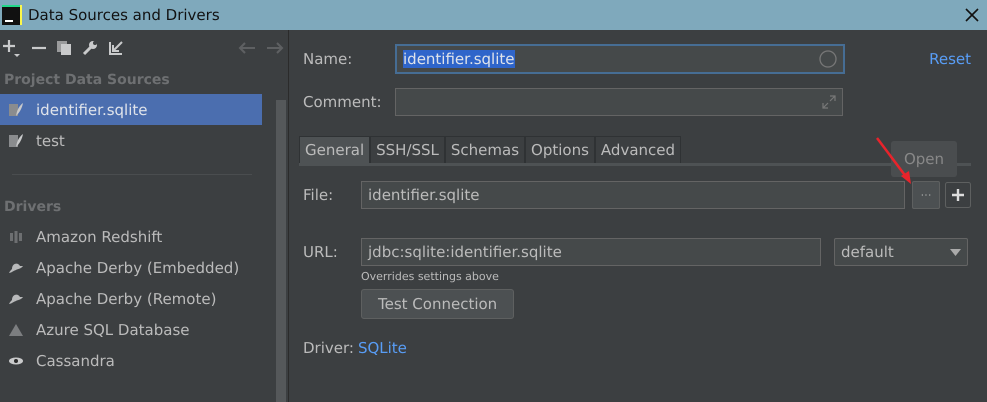  Describe the element at coordinates (131, 109) in the screenshot. I see `sidebar-item: identifier.sqlite` at that location.